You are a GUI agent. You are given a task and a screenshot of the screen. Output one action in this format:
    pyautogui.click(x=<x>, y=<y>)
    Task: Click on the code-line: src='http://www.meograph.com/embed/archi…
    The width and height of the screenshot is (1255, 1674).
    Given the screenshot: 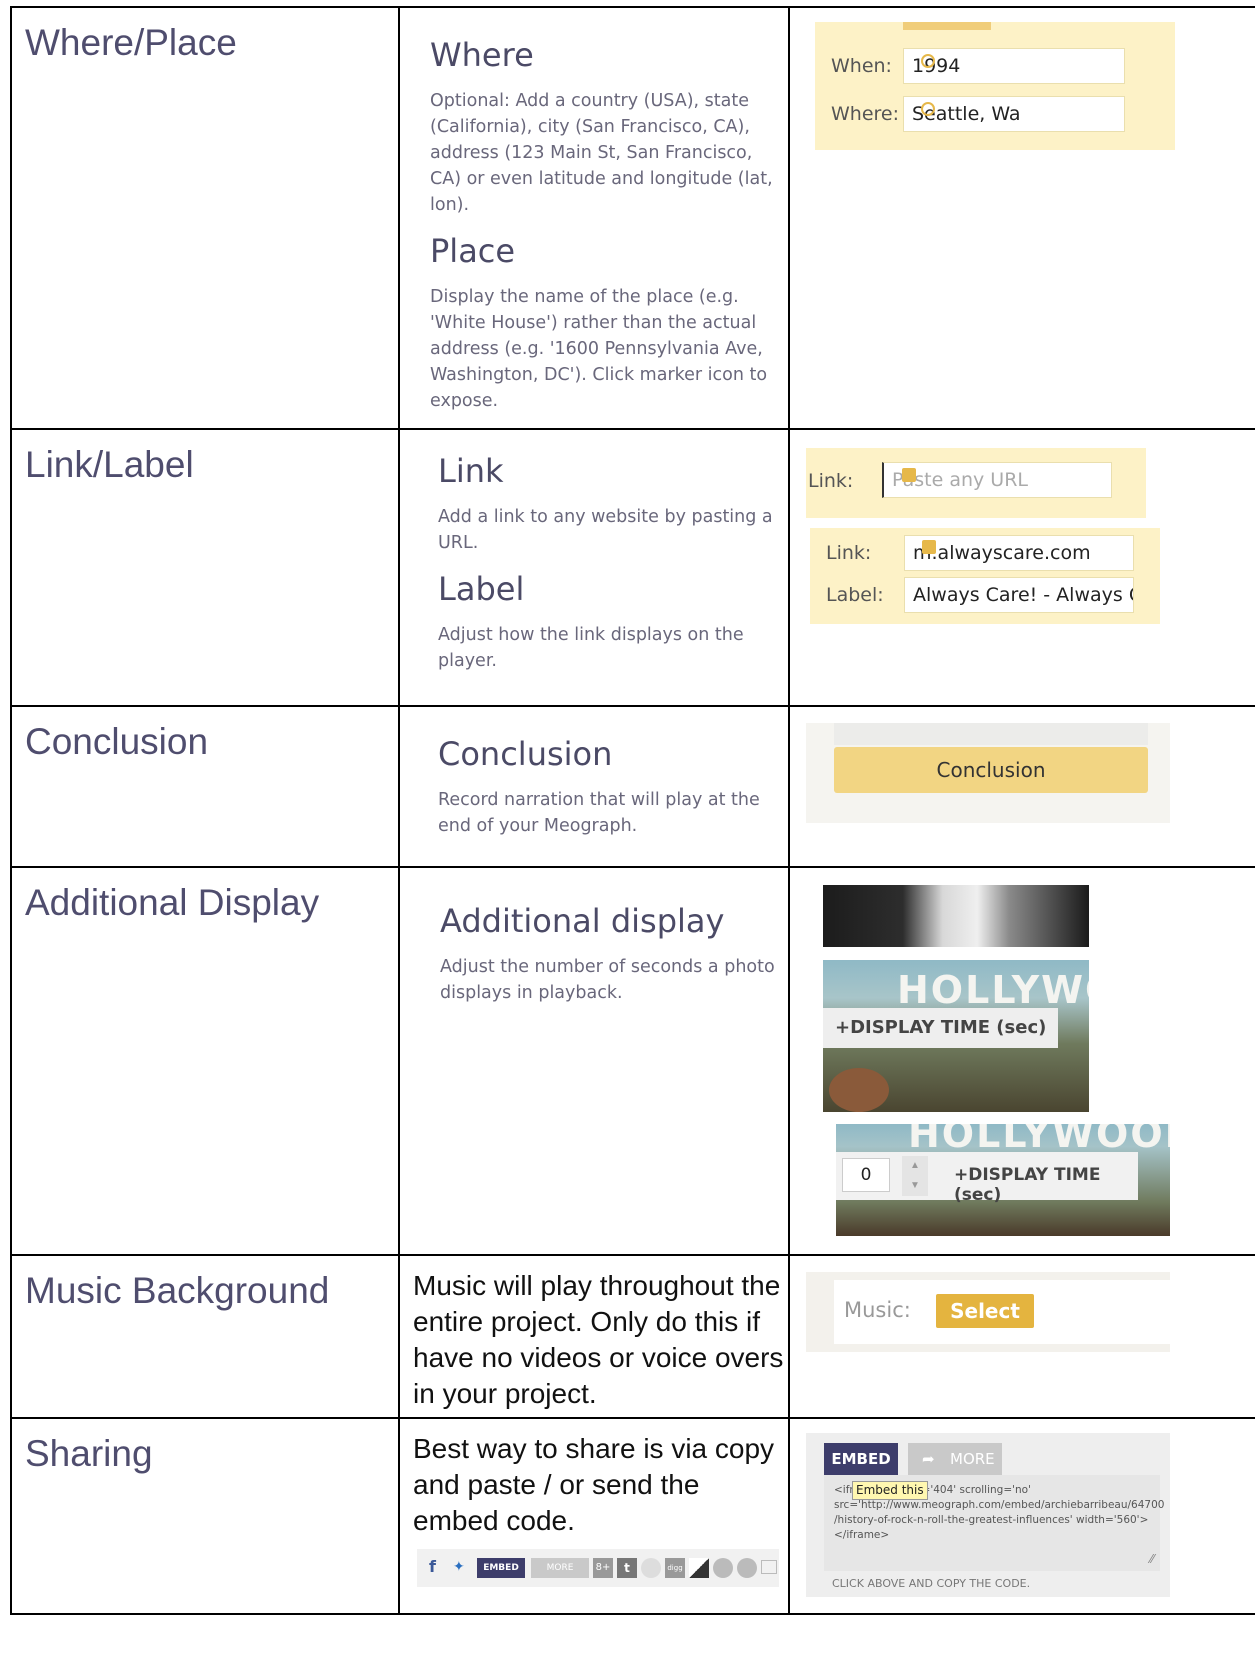 What is the action you would take?
    pyautogui.click(x=999, y=1505)
    